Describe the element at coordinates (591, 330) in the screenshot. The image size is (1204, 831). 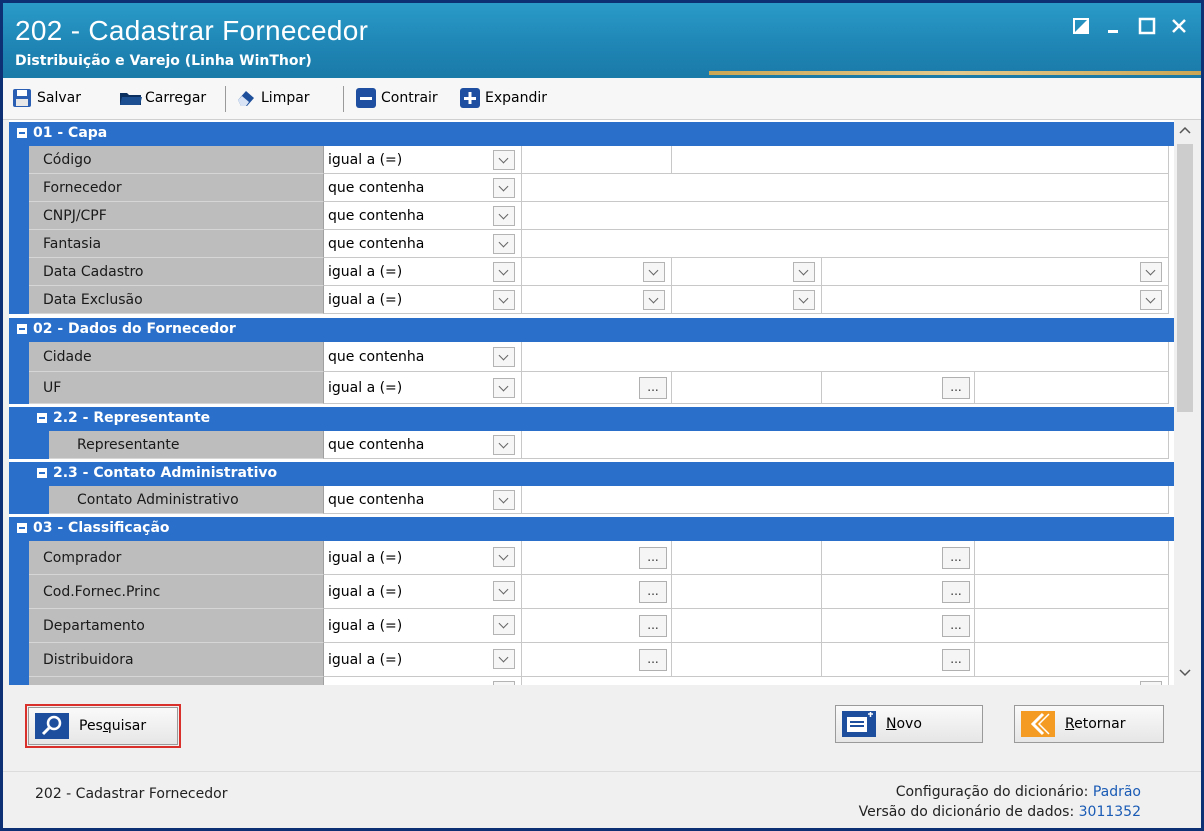
I see `section-header-dados-fornecedor: 02 - Dados do Fornecedor` at that location.